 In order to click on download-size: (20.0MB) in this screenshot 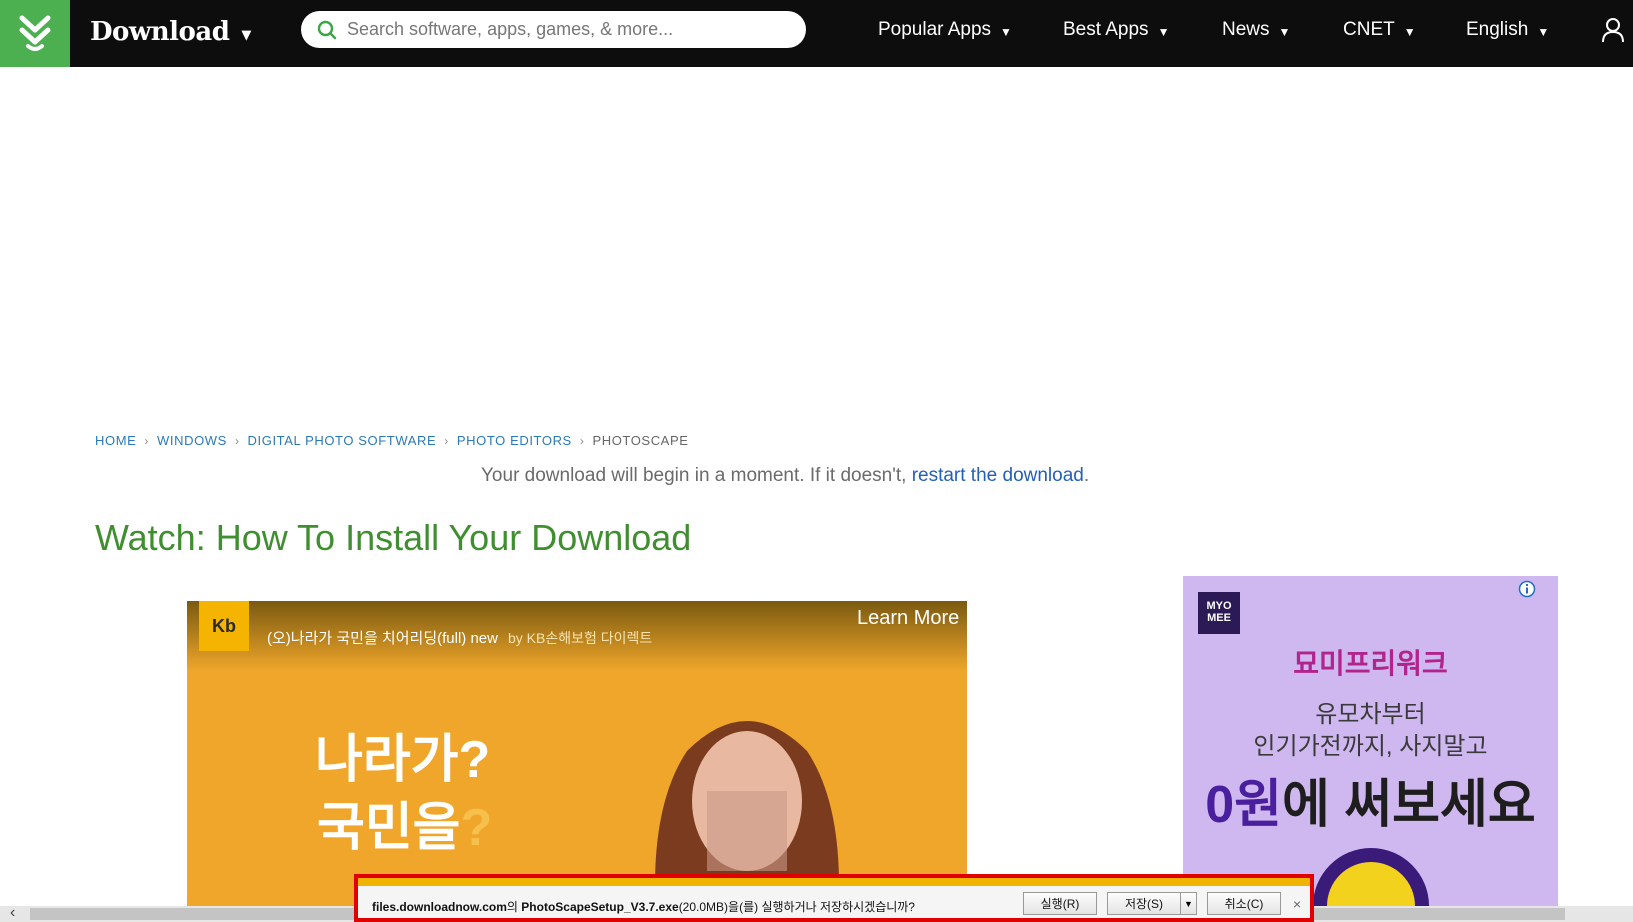, I will do `click(703, 907)`.